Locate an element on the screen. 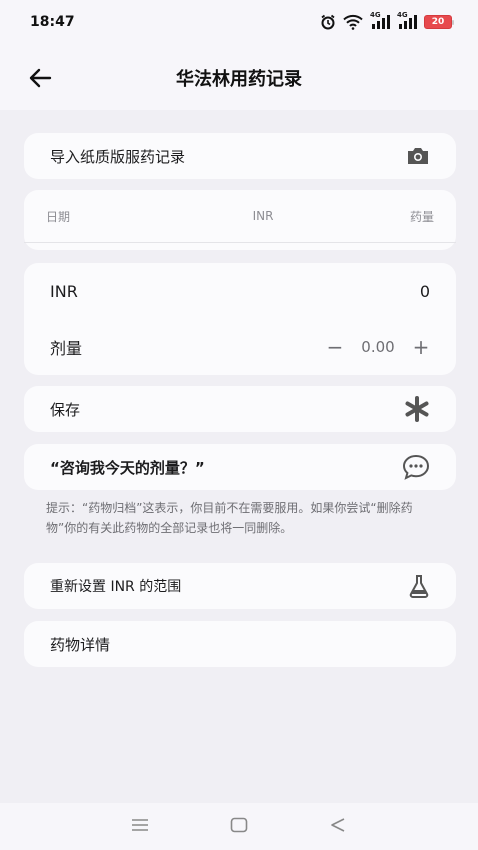 Image resolution: width=478 pixels, height=850 pixels. status-time: 18:47 is located at coordinates (52, 22).